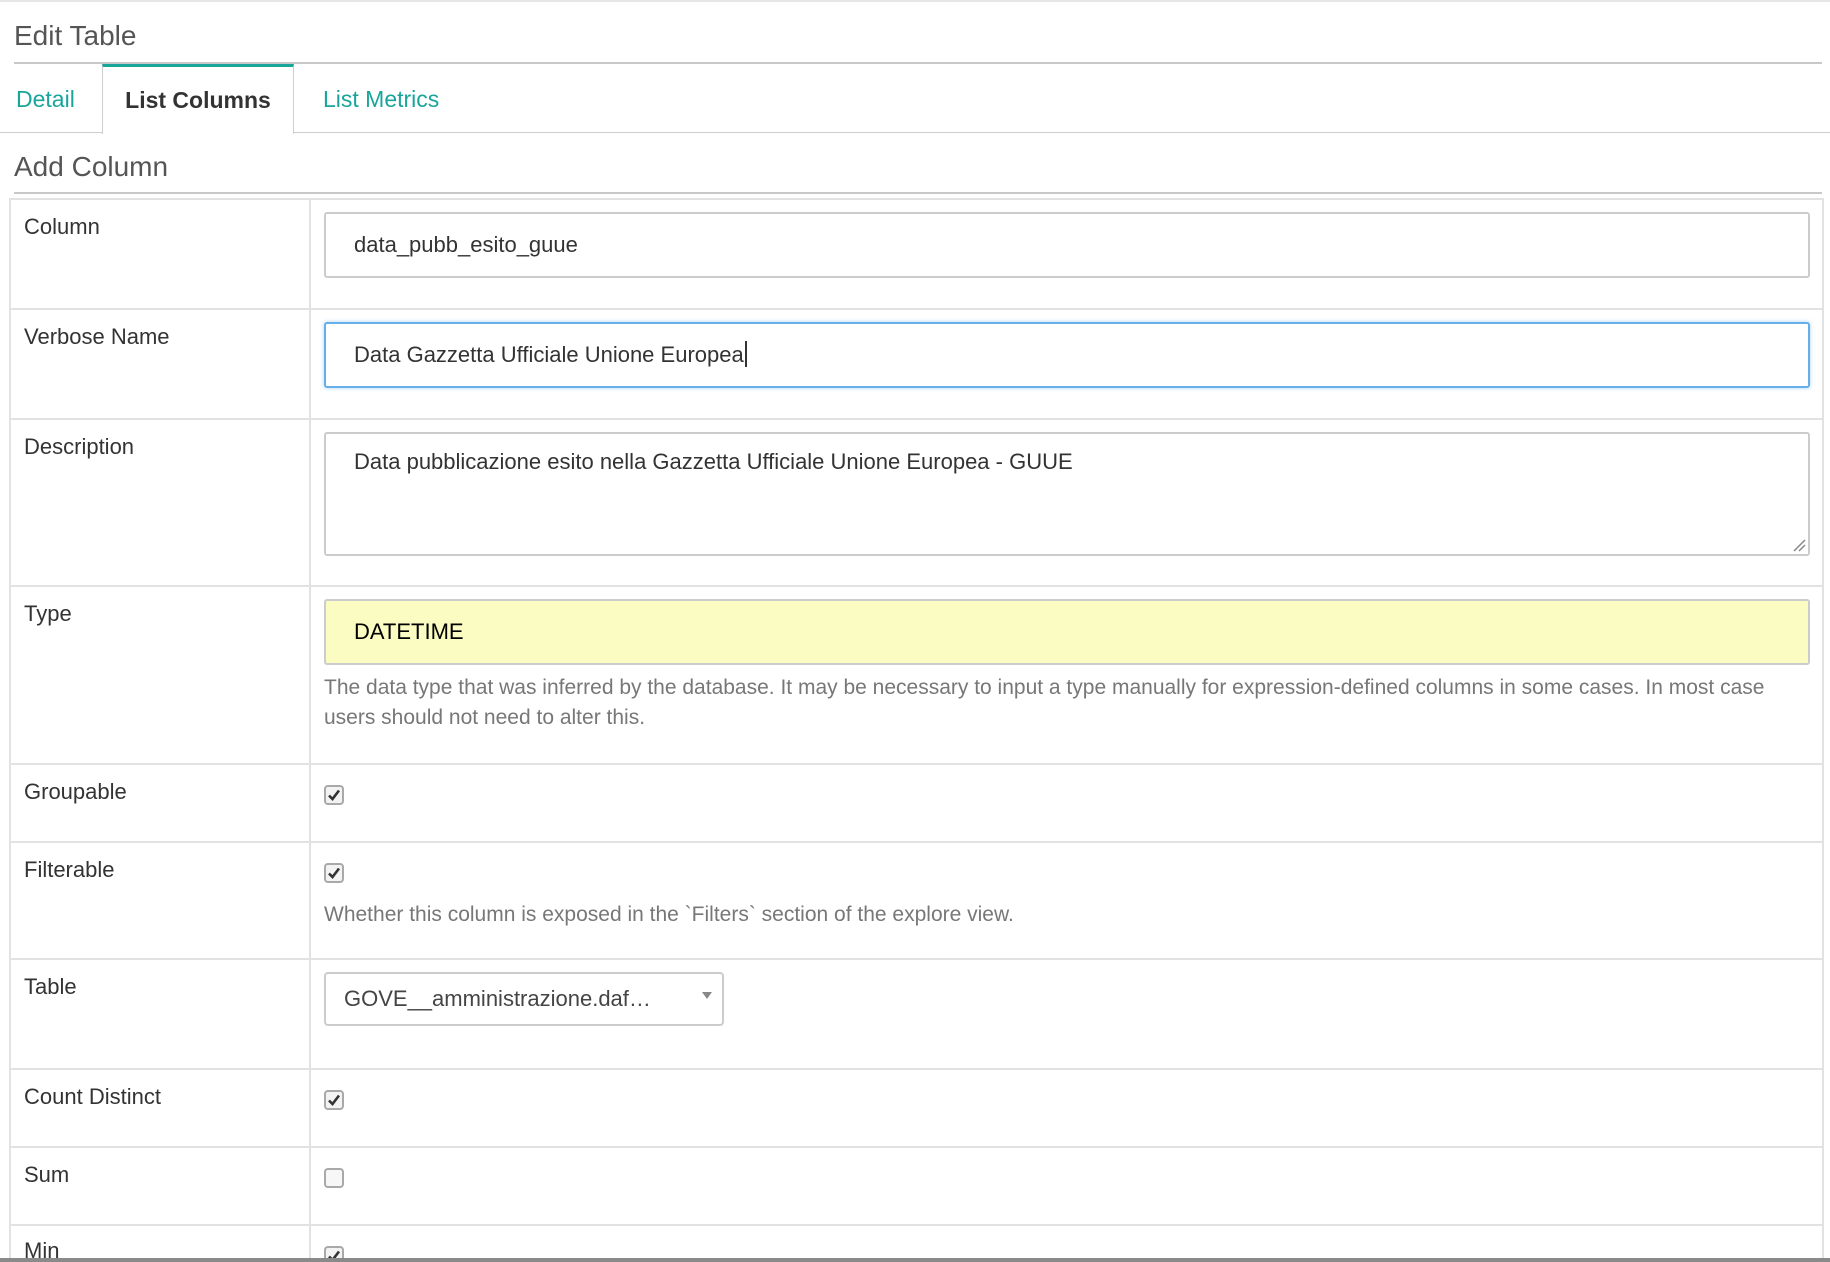 The image size is (1830, 1262). What do you see at coordinates (915, 1260) in the screenshot?
I see `bottom-border` at bounding box center [915, 1260].